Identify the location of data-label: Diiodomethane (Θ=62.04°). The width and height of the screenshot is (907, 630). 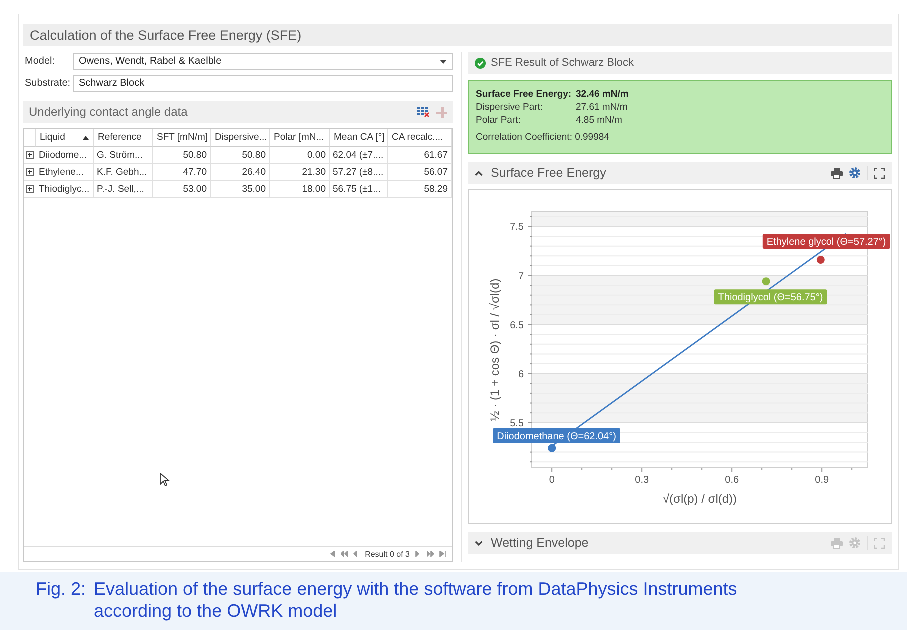
(556, 436).